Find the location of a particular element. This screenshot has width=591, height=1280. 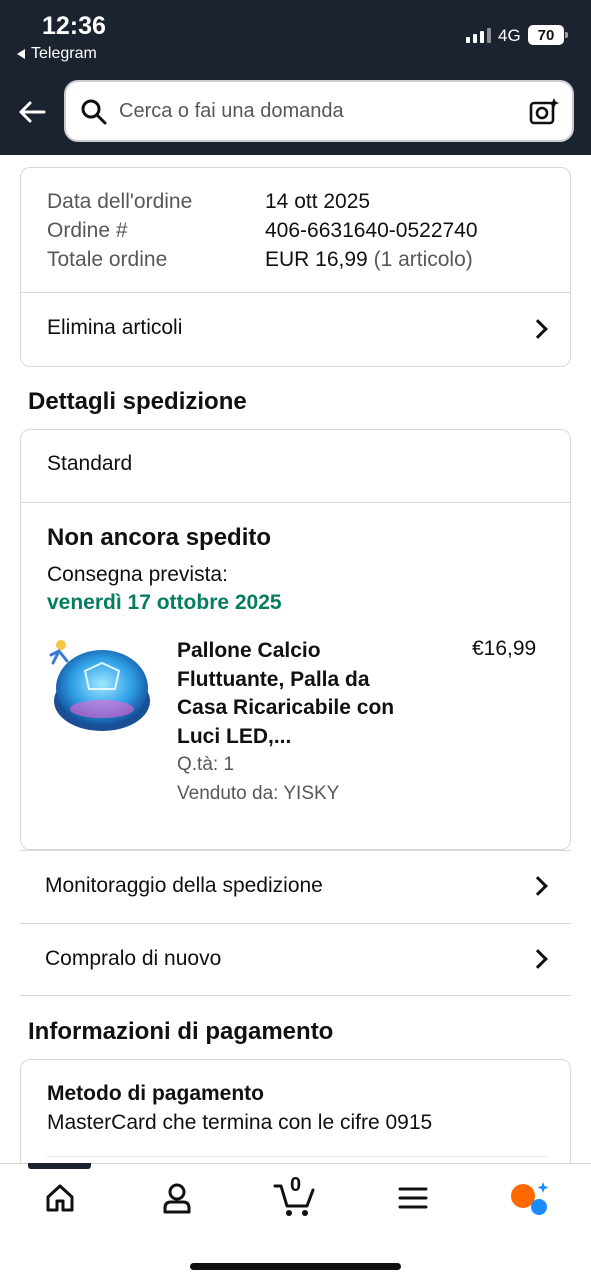

order-date-value: 14 ott 2025 is located at coordinates (318, 201).